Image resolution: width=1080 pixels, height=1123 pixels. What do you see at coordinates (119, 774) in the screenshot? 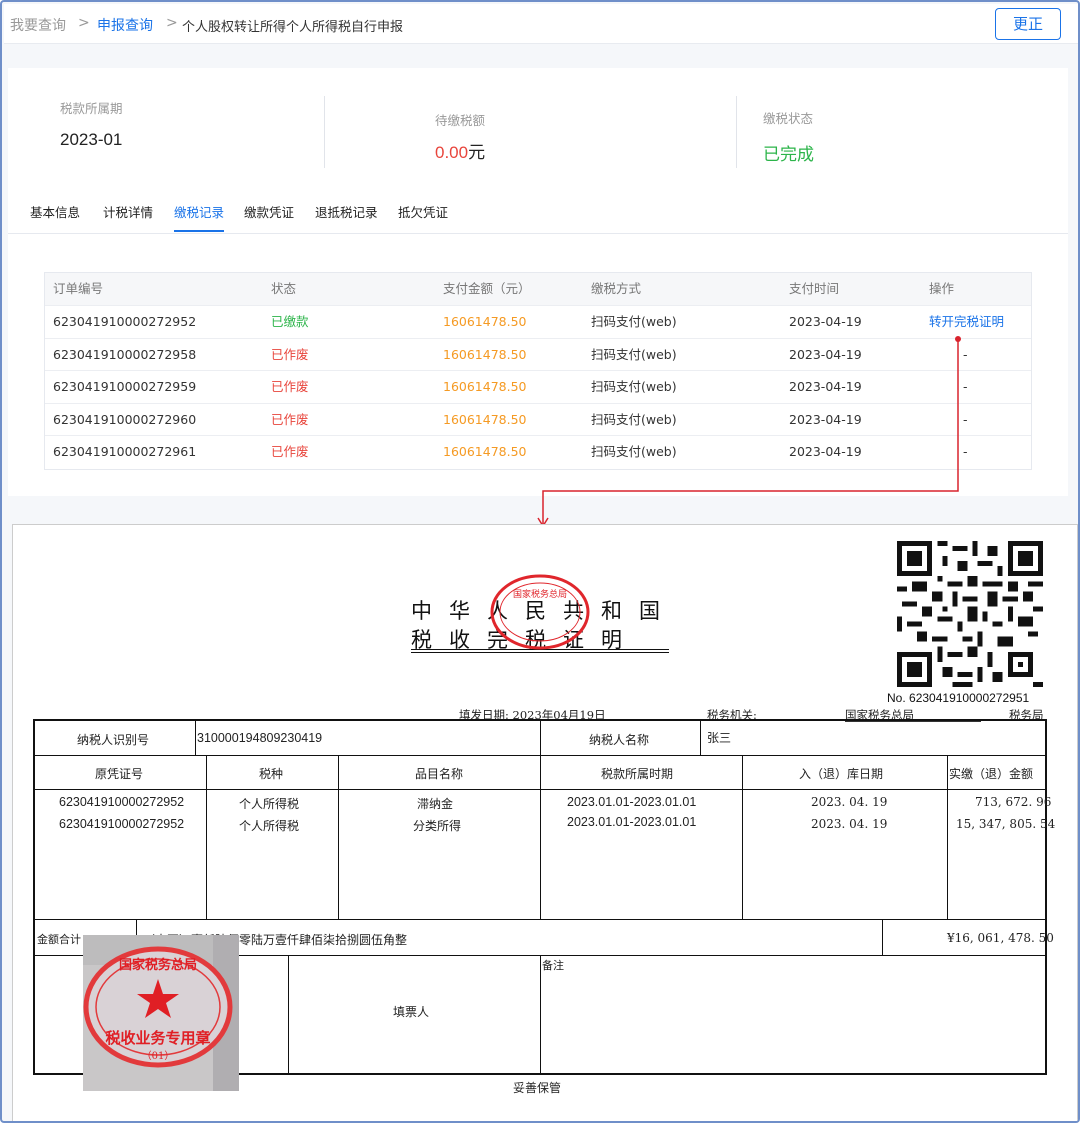
I see `col-voucher: 原凭证号` at bounding box center [119, 774].